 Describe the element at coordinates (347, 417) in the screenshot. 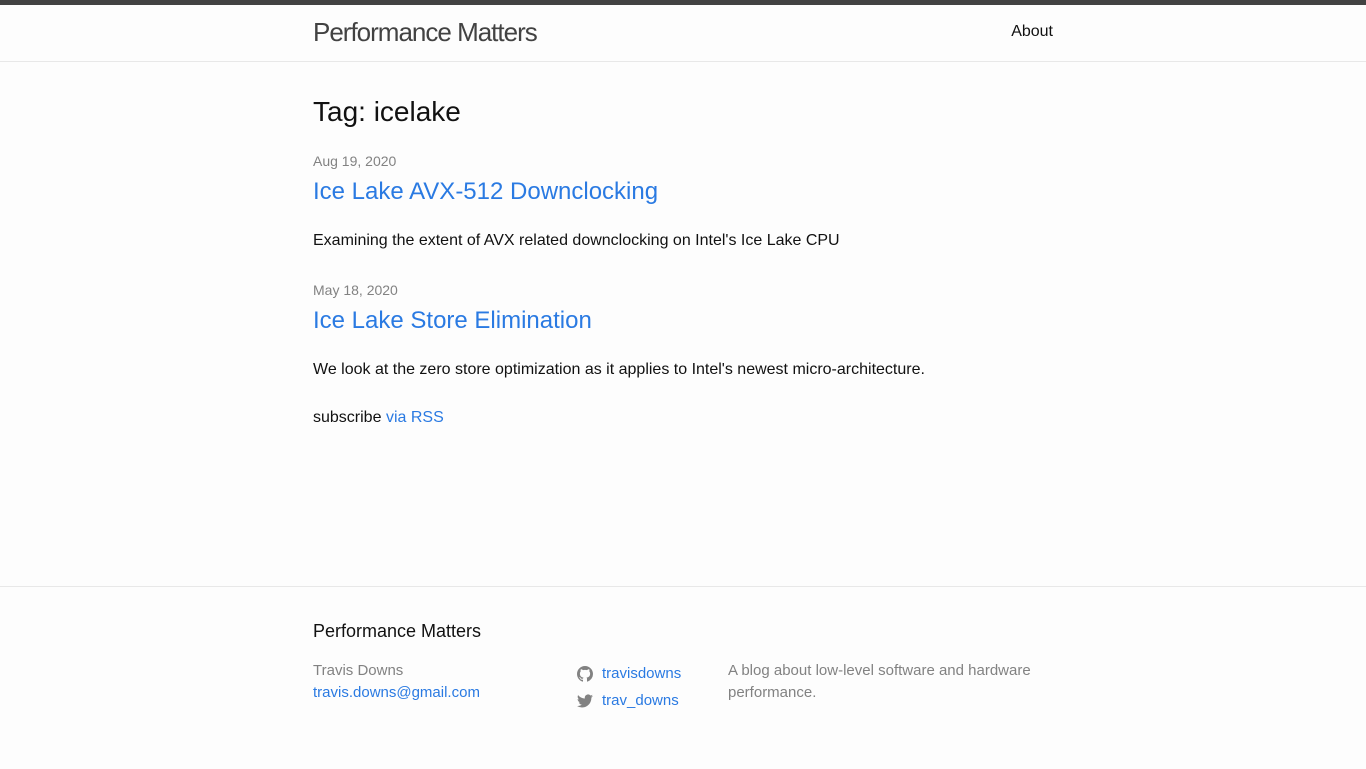

I see `subscribe-label: subscribe` at that location.